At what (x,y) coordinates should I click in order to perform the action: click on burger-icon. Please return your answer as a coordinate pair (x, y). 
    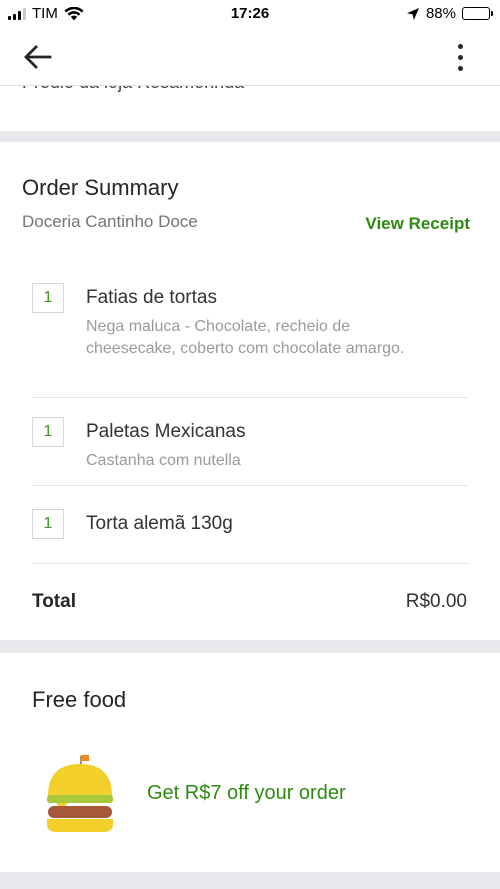
    Looking at the image, I should click on (80, 793).